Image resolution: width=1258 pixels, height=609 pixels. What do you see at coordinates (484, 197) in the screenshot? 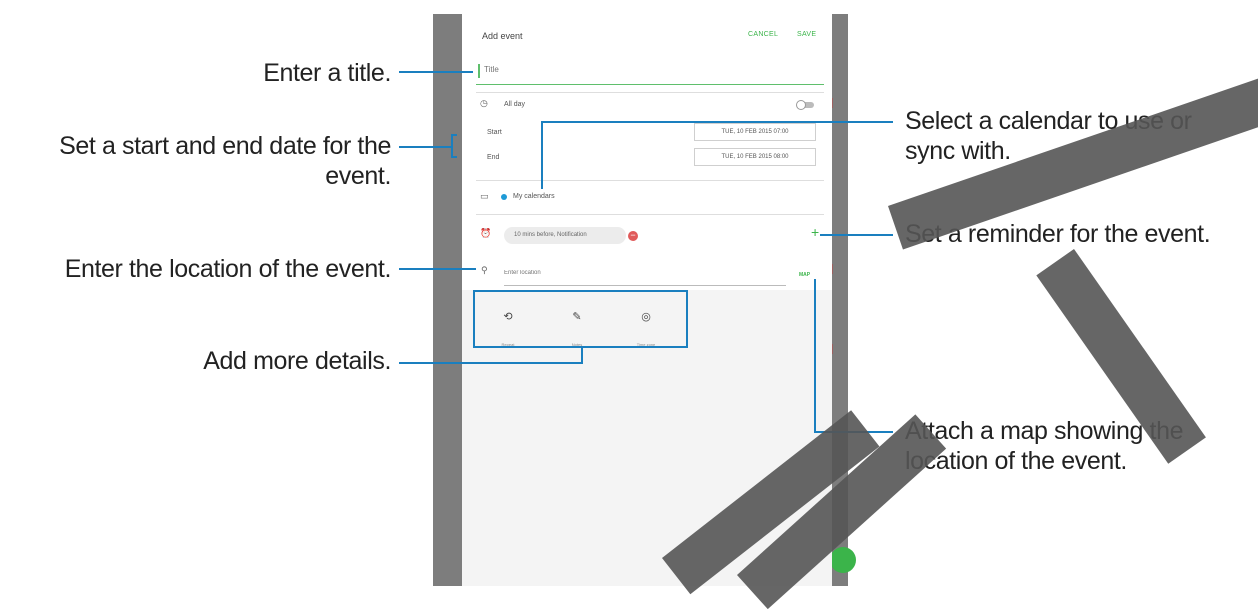
I see `calendar-icon: ▭` at bounding box center [484, 197].